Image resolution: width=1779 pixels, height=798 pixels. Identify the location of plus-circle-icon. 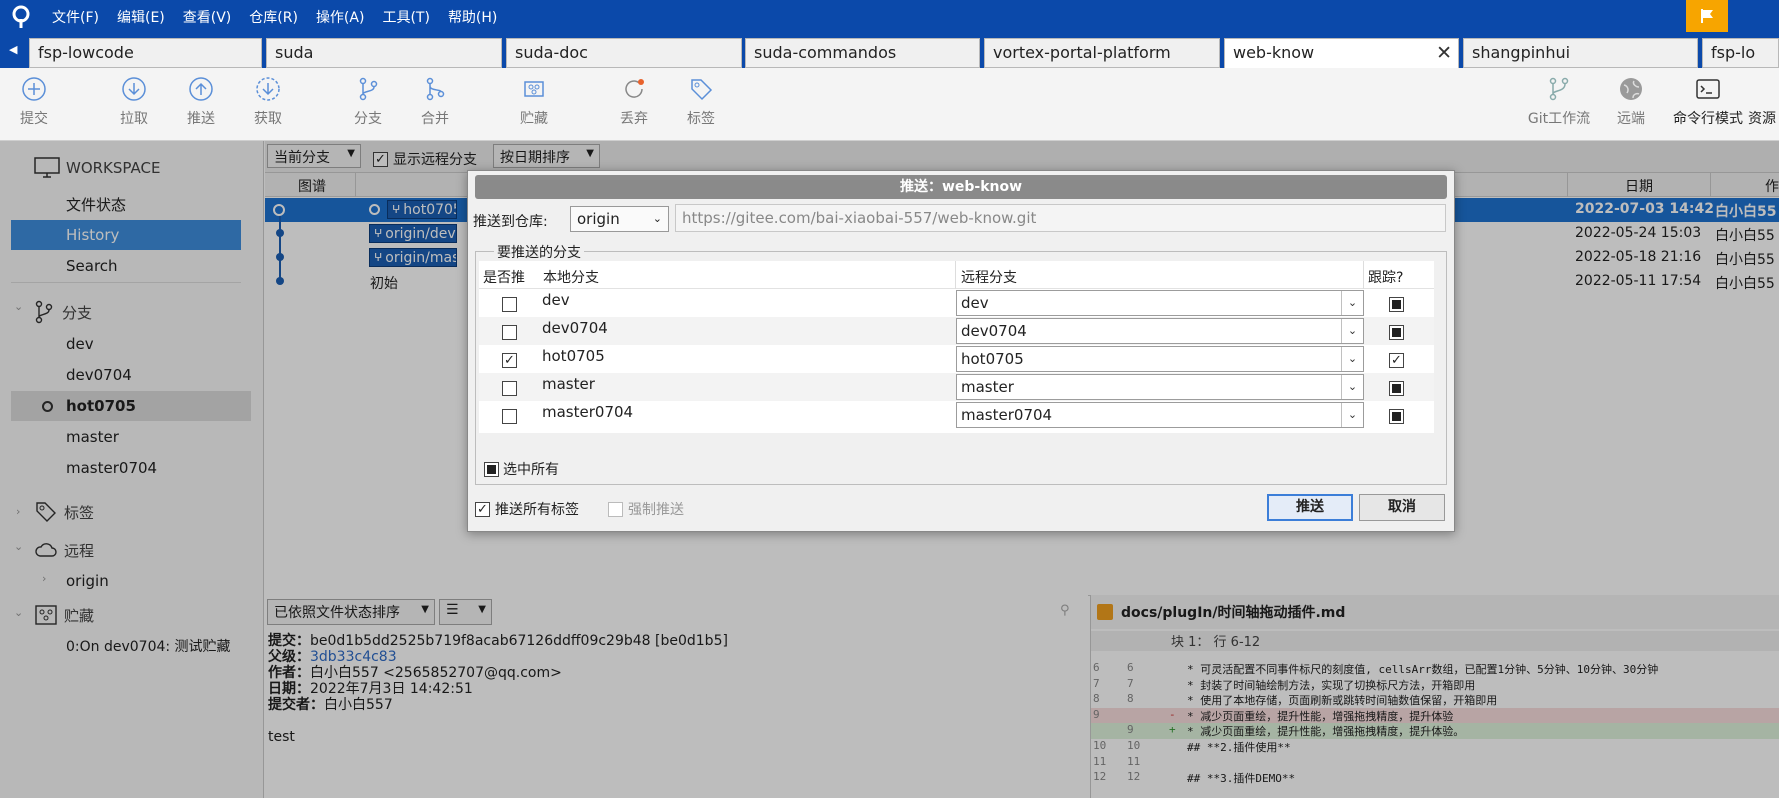
(34, 89).